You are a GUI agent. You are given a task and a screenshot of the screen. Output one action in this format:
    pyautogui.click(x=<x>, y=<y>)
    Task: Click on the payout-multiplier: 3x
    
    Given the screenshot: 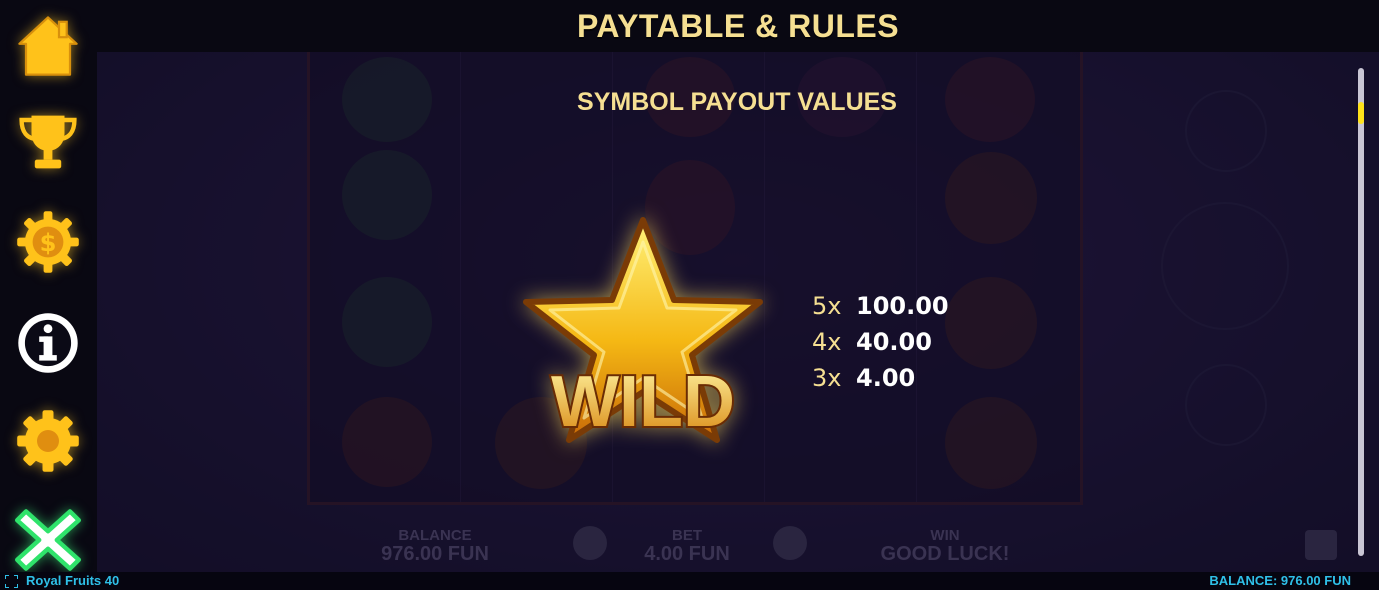 What is the action you would take?
    pyautogui.click(x=827, y=378)
    